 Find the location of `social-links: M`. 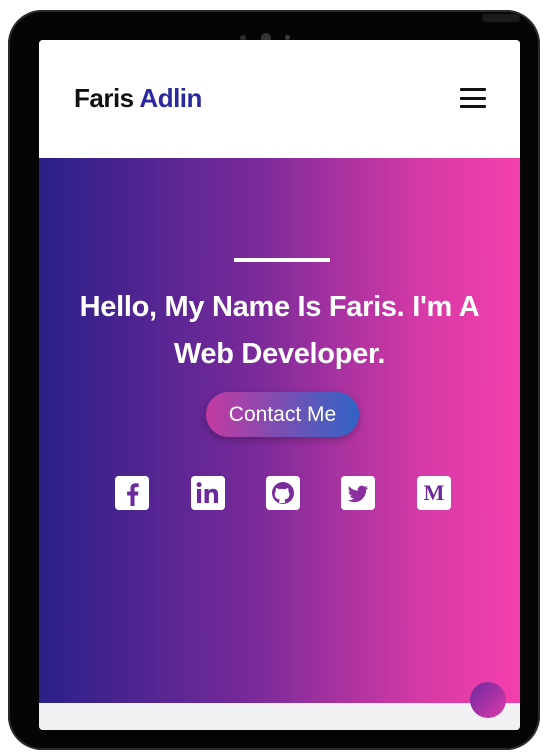

social-links: M is located at coordinates (279, 494).